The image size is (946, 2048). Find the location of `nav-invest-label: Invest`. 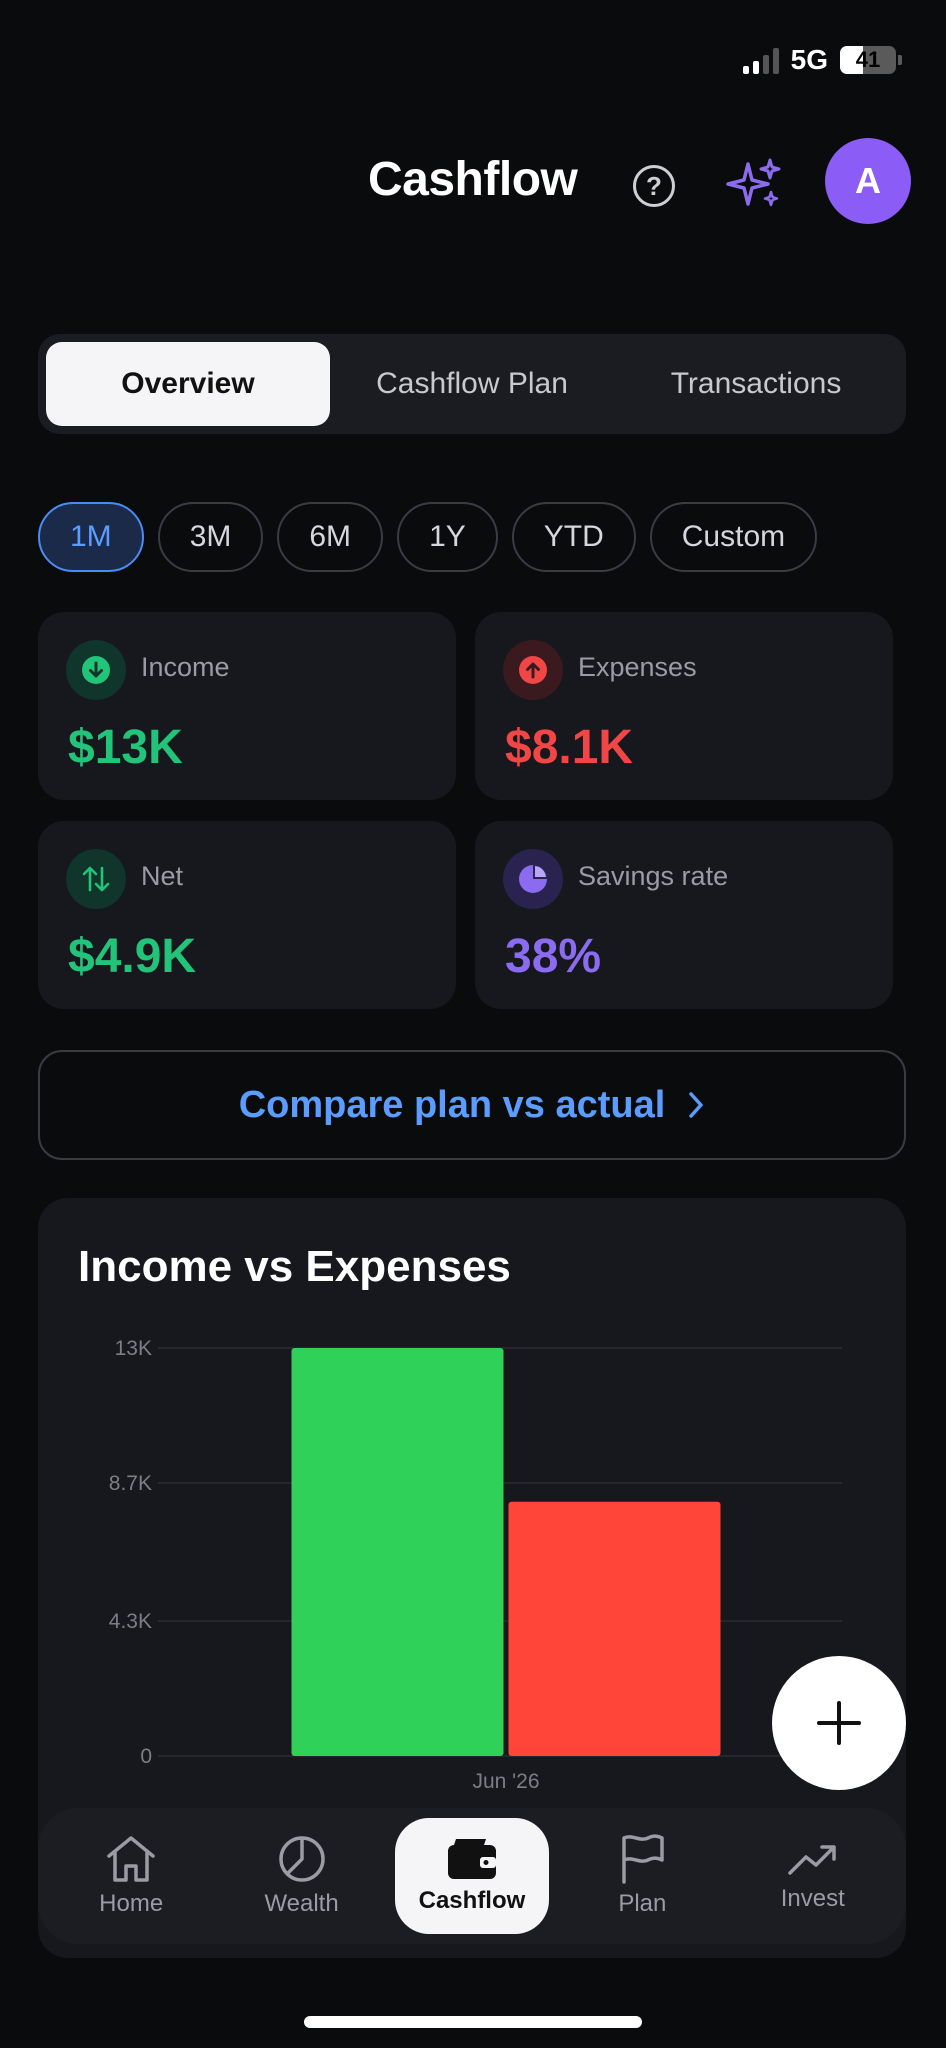

nav-invest-label: Invest is located at coordinates (812, 1898).